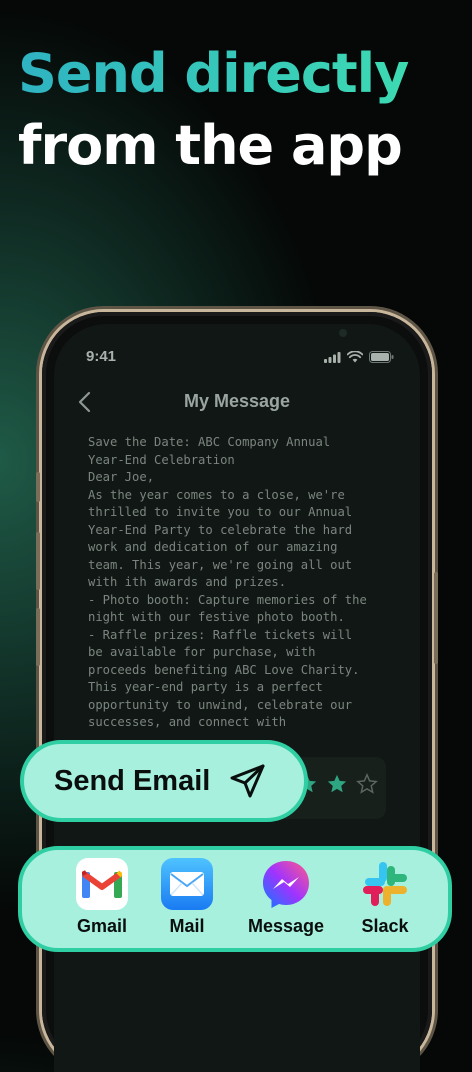  What do you see at coordinates (132, 780) in the screenshot?
I see `send-email-label: Send Email` at bounding box center [132, 780].